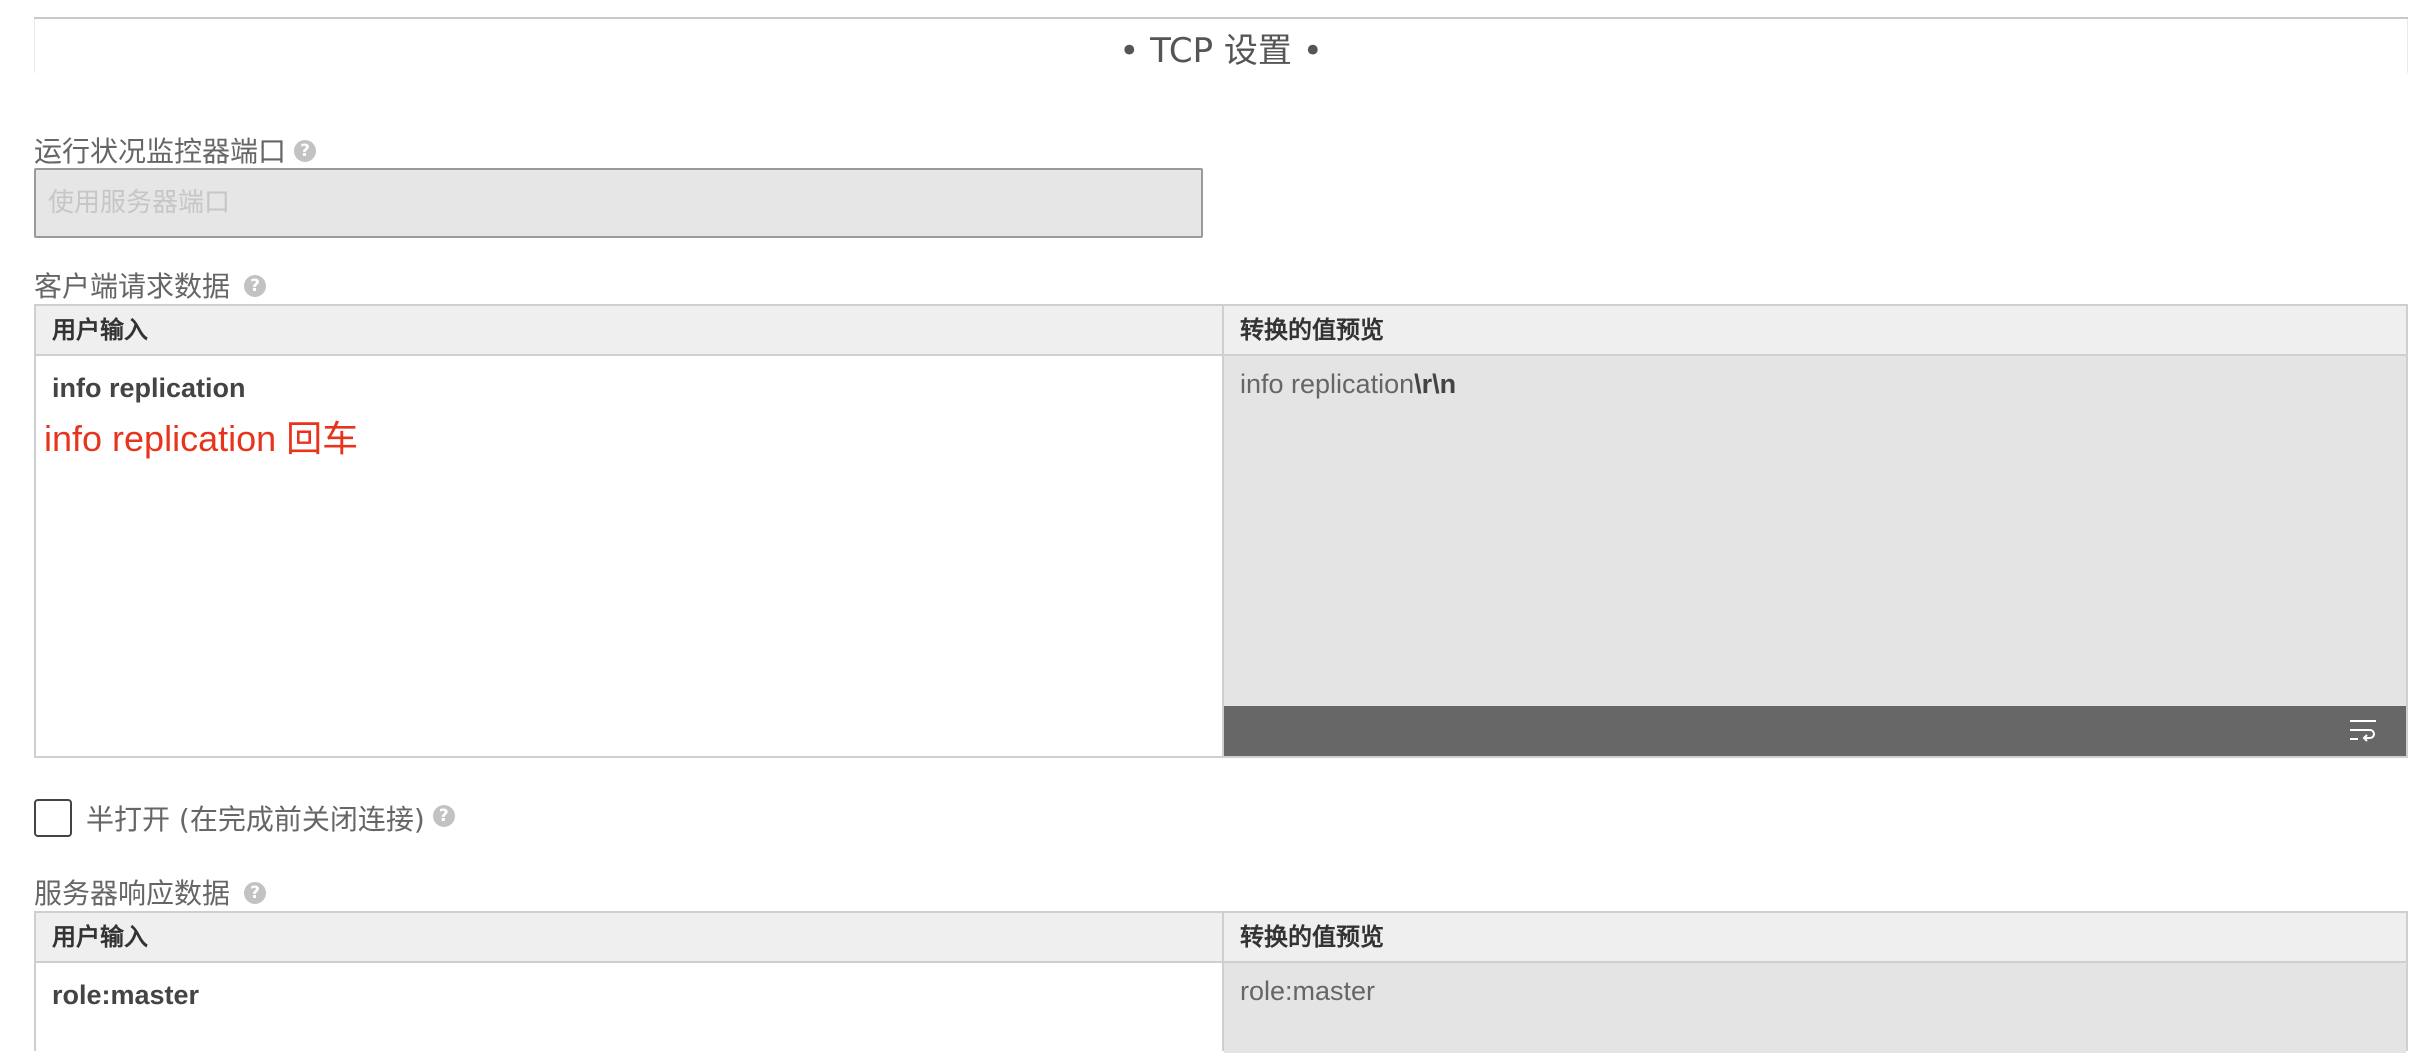 This screenshot has height=1053, width=2420. What do you see at coordinates (132, 286) in the screenshot?
I see `client-request-label: 客户端请求数据` at bounding box center [132, 286].